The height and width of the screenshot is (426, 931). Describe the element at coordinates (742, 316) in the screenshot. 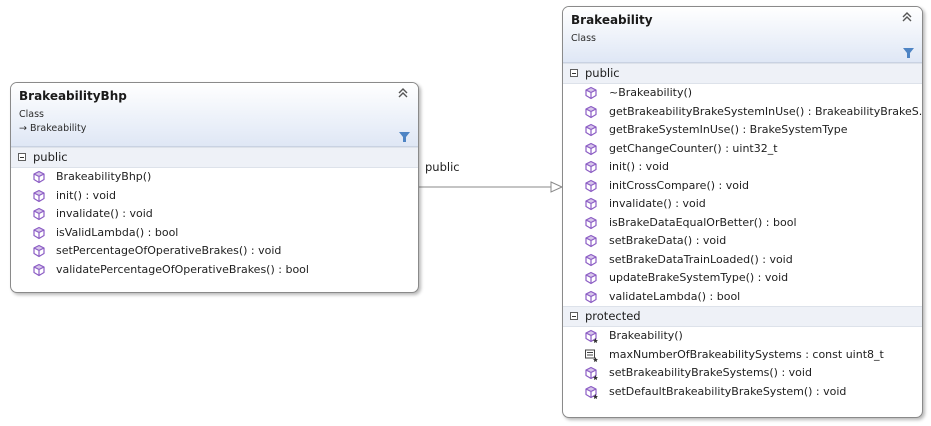

I see `section-protected-header: protected` at that location.